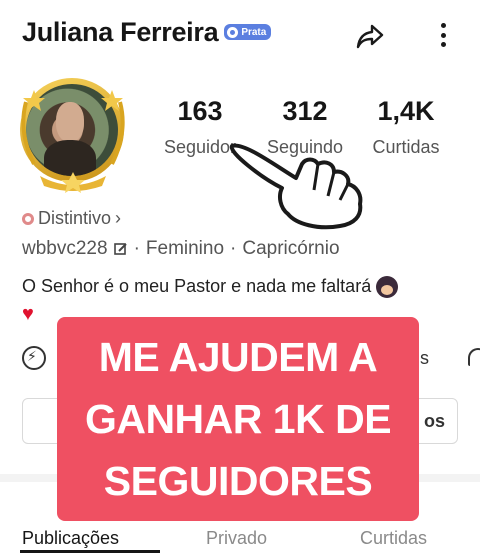 The image size is (480, 560). What do you see at coordinates (238, 481) in the screenshot?
I see `banner-line-3: SEGUIDORES` at bounding box center [238, 481].